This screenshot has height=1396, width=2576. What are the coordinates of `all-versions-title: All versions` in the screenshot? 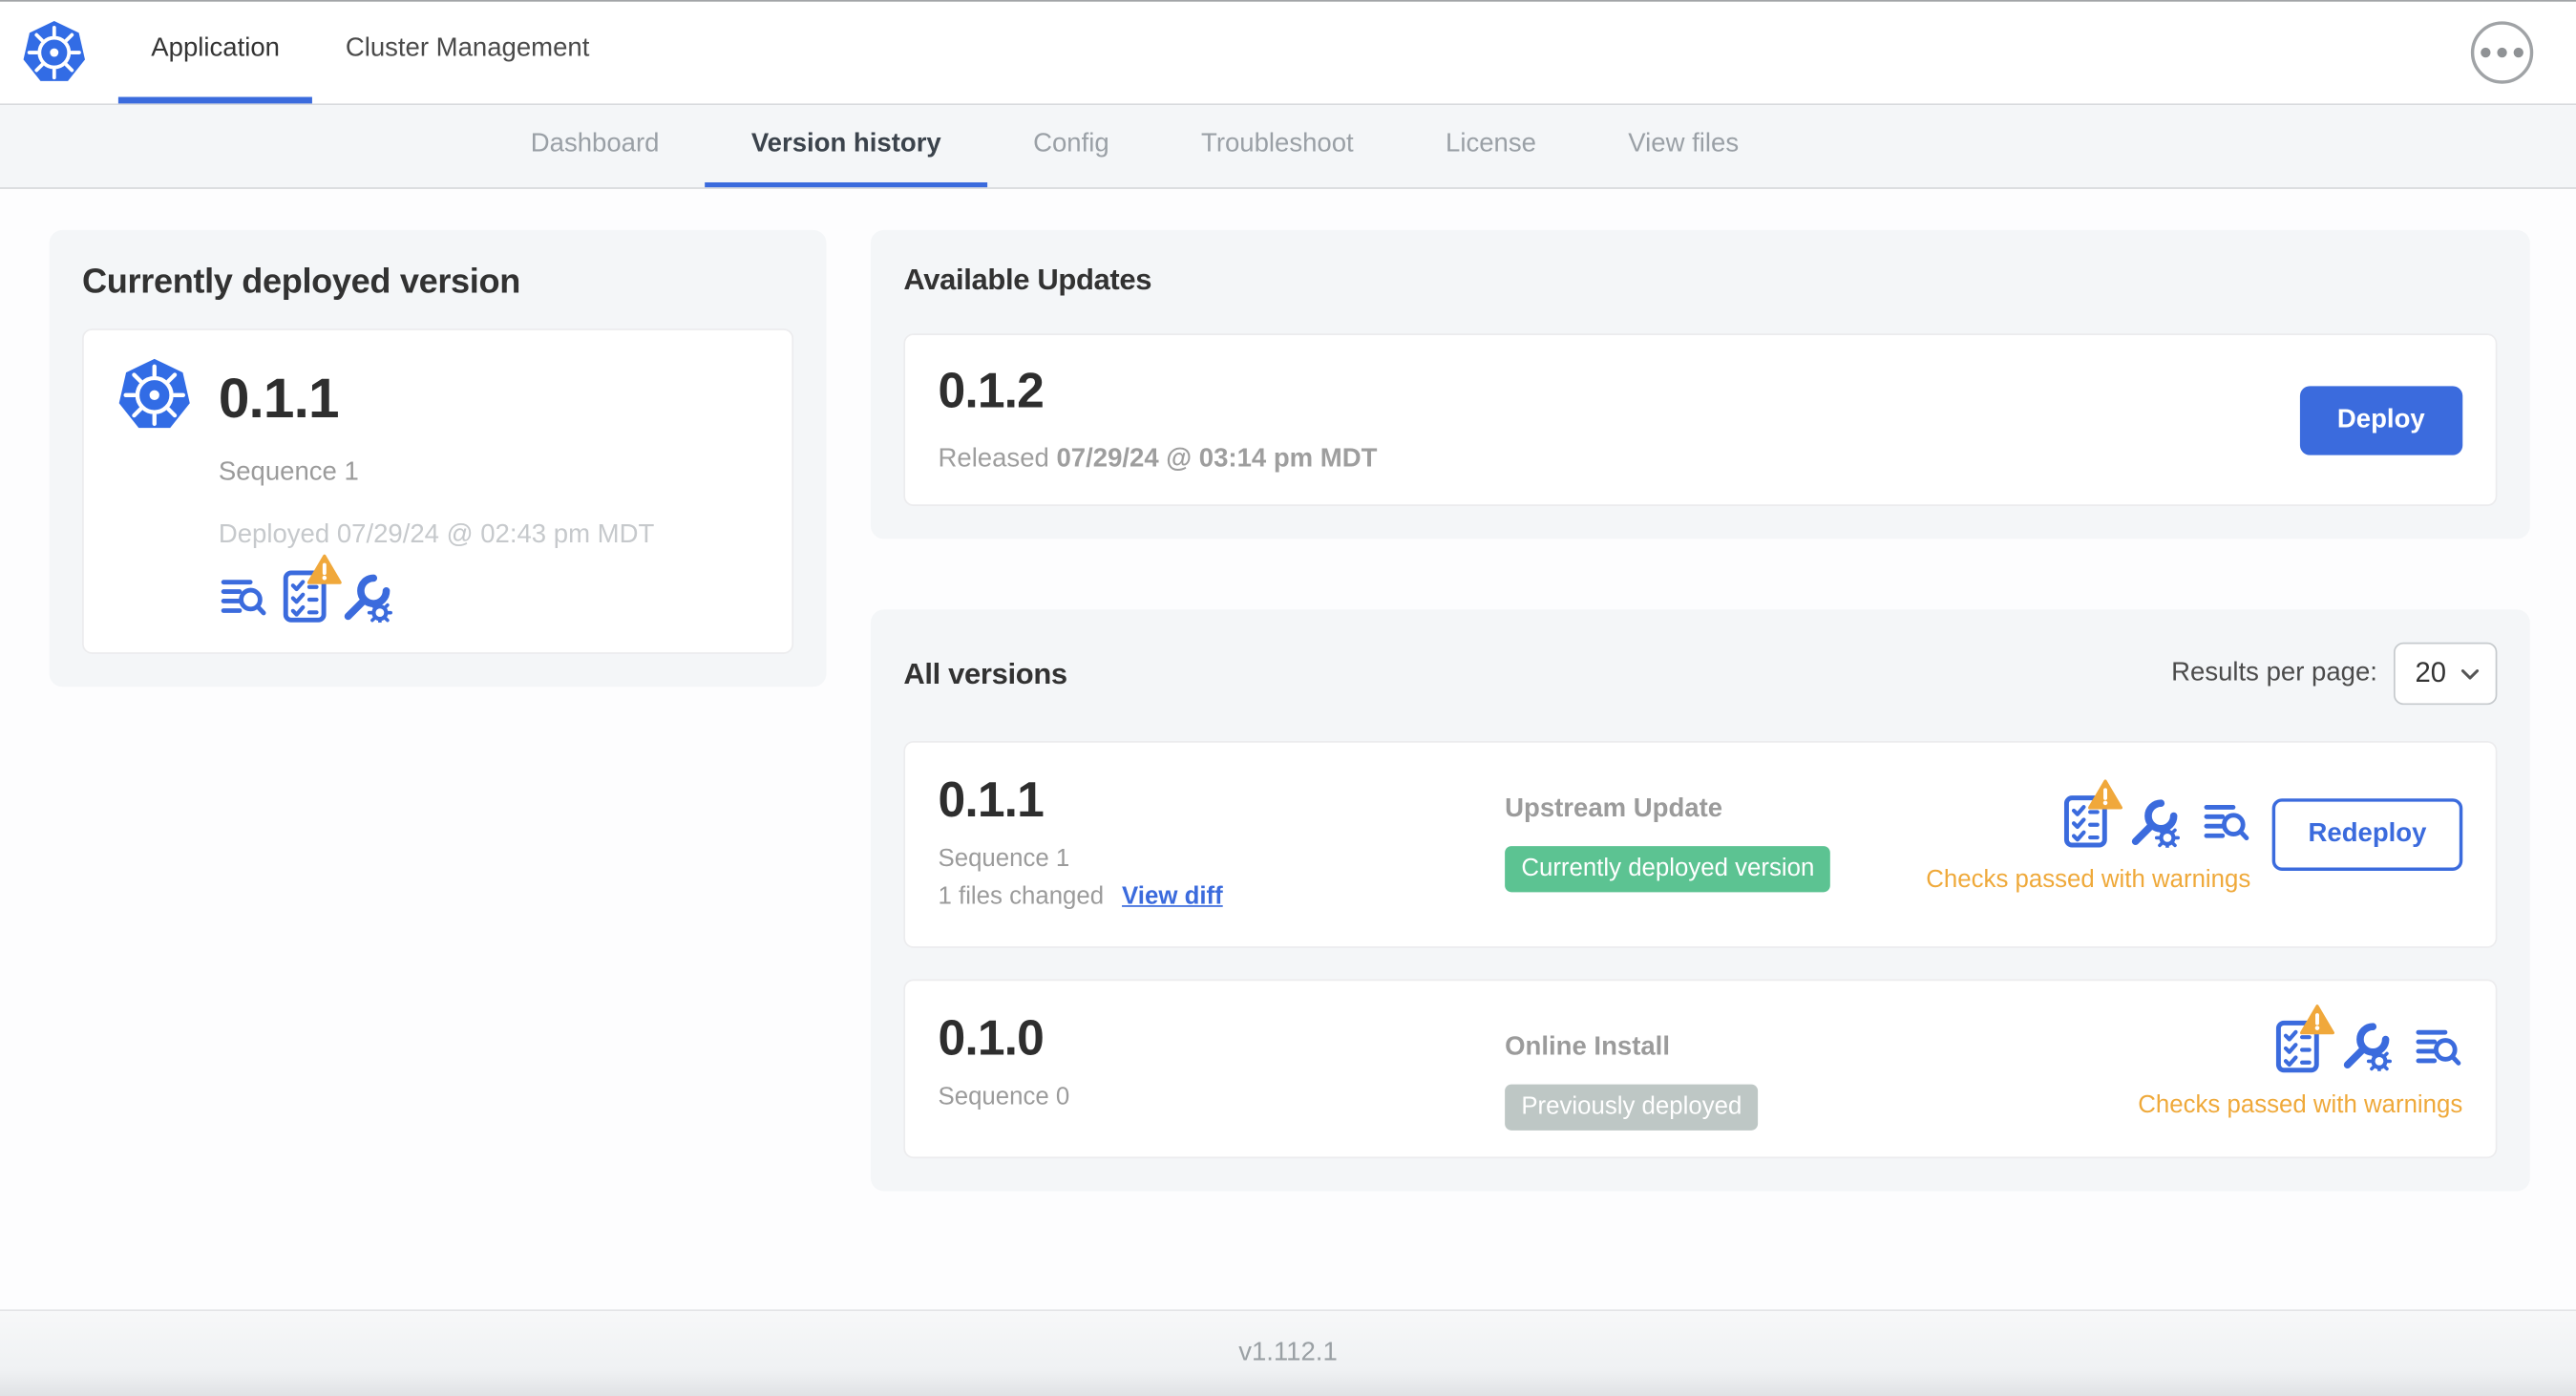 It's located at (985, 672).